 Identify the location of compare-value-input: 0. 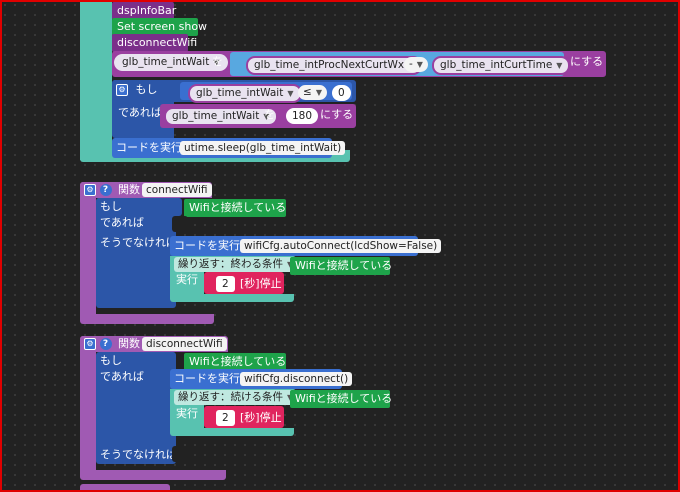
(341, 93).